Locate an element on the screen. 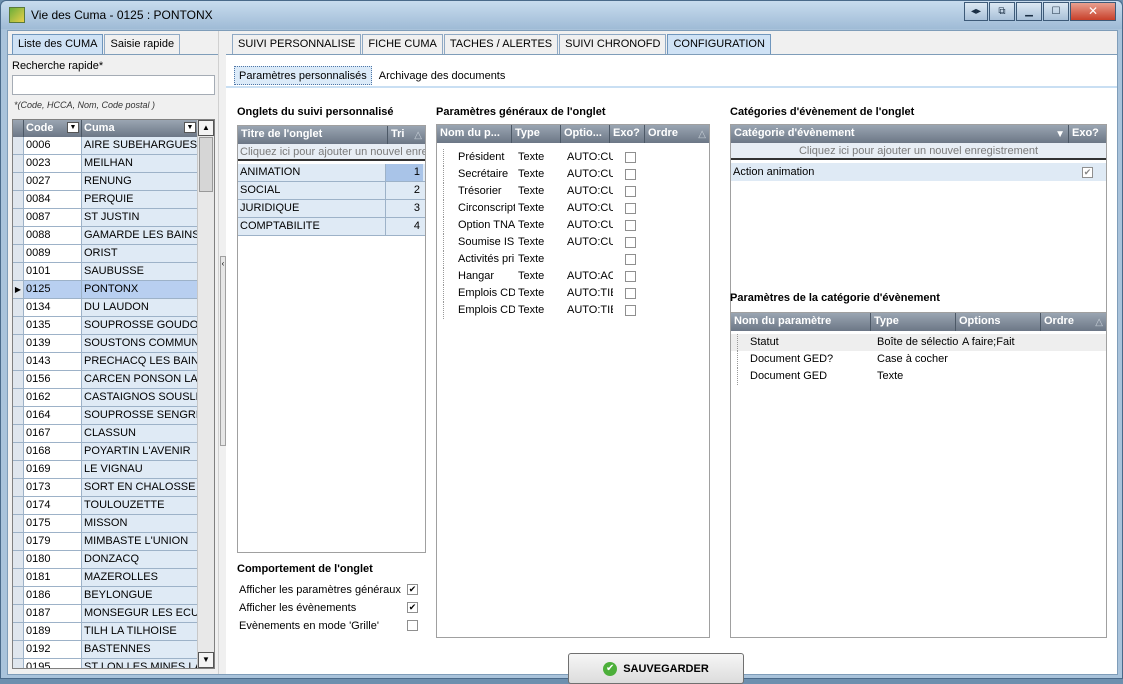  column-header-param-exo: Exo? is located at coordinates (627, 134).